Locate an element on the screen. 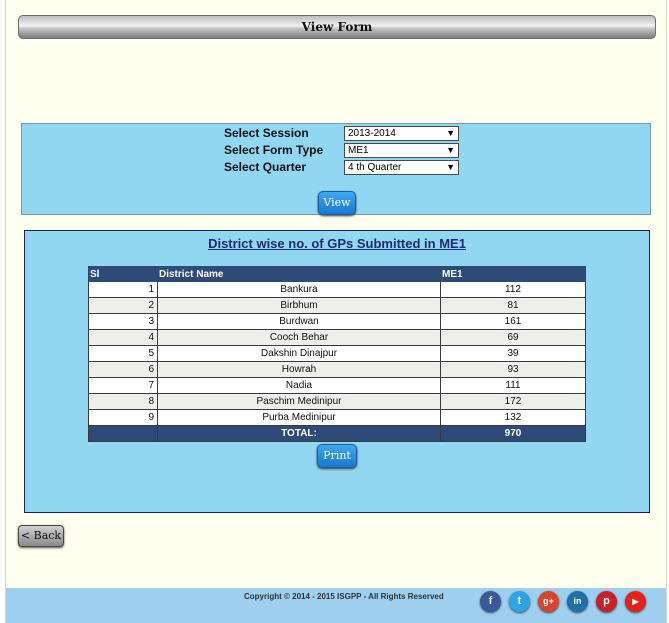 Image resolution: width=669 pixels, height=623 pixels. sl-cell: 7 is located at coordinates (123, 385).